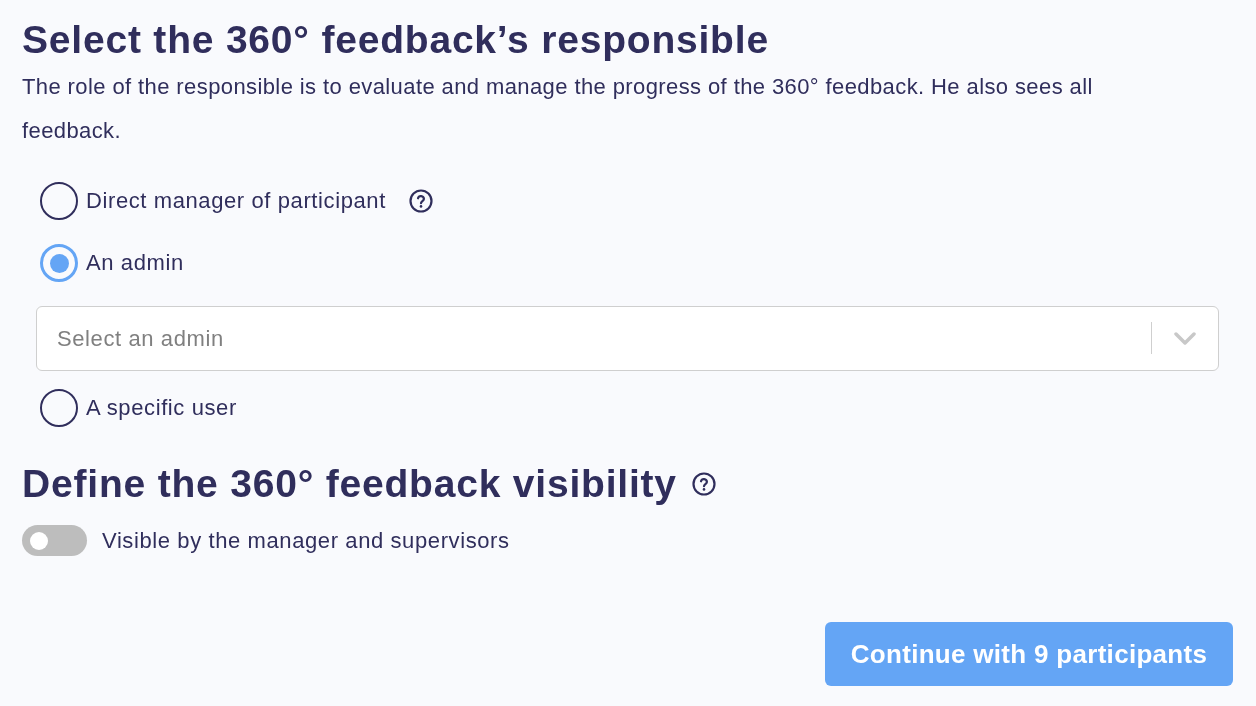 The image size is (1256, 706). Describe the element at coordinates (306, 540) in the screenshot. I see `toggle-label: Visible by the manager and supervisors` at that location.